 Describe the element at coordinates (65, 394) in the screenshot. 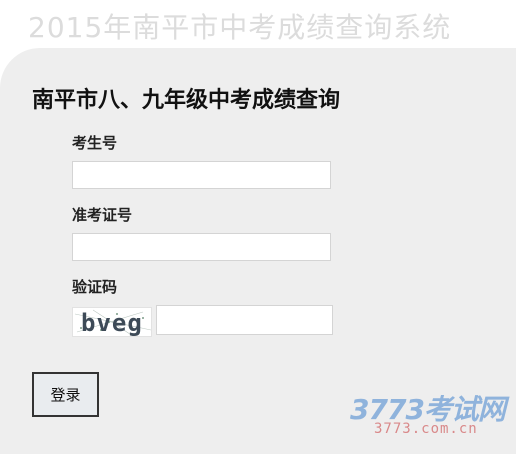

I see `login-button: 登录` at that location.